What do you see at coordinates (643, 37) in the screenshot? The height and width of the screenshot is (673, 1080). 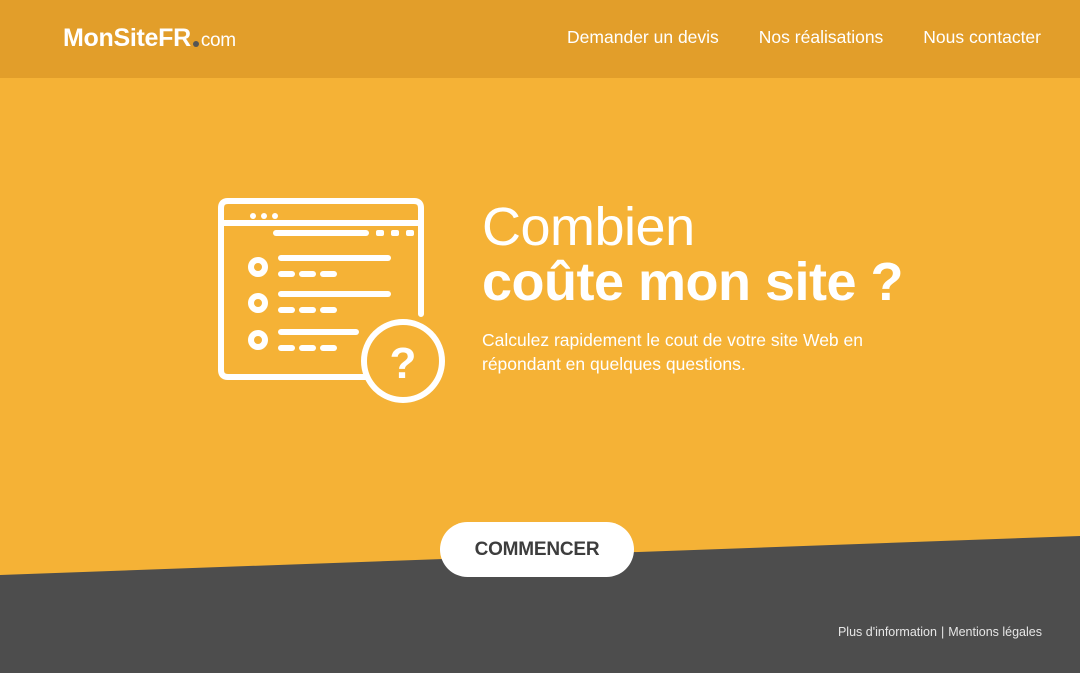 I see `nav-link-demander-un-devis: Demander un devis` at bounding box center [643, 37].